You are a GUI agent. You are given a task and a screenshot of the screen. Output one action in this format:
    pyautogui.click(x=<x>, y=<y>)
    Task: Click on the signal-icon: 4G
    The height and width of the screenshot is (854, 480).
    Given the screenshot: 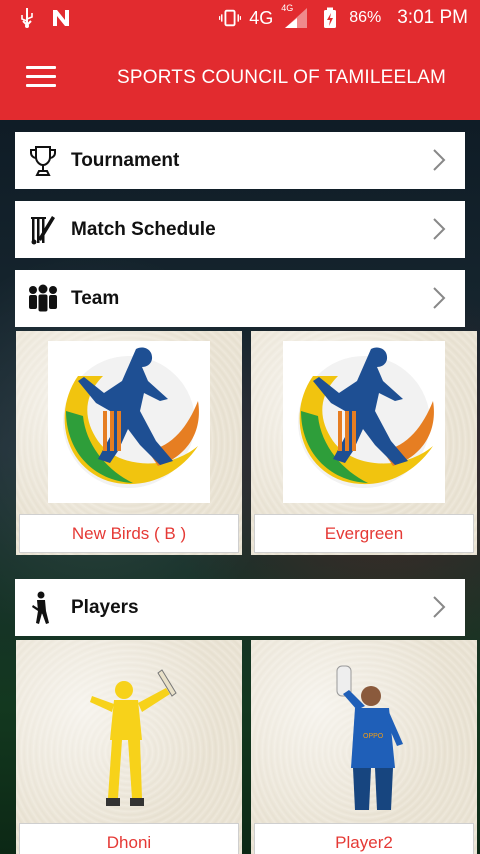 What is the action you would take?
    pyautogui.click(x=296, y=16)
    